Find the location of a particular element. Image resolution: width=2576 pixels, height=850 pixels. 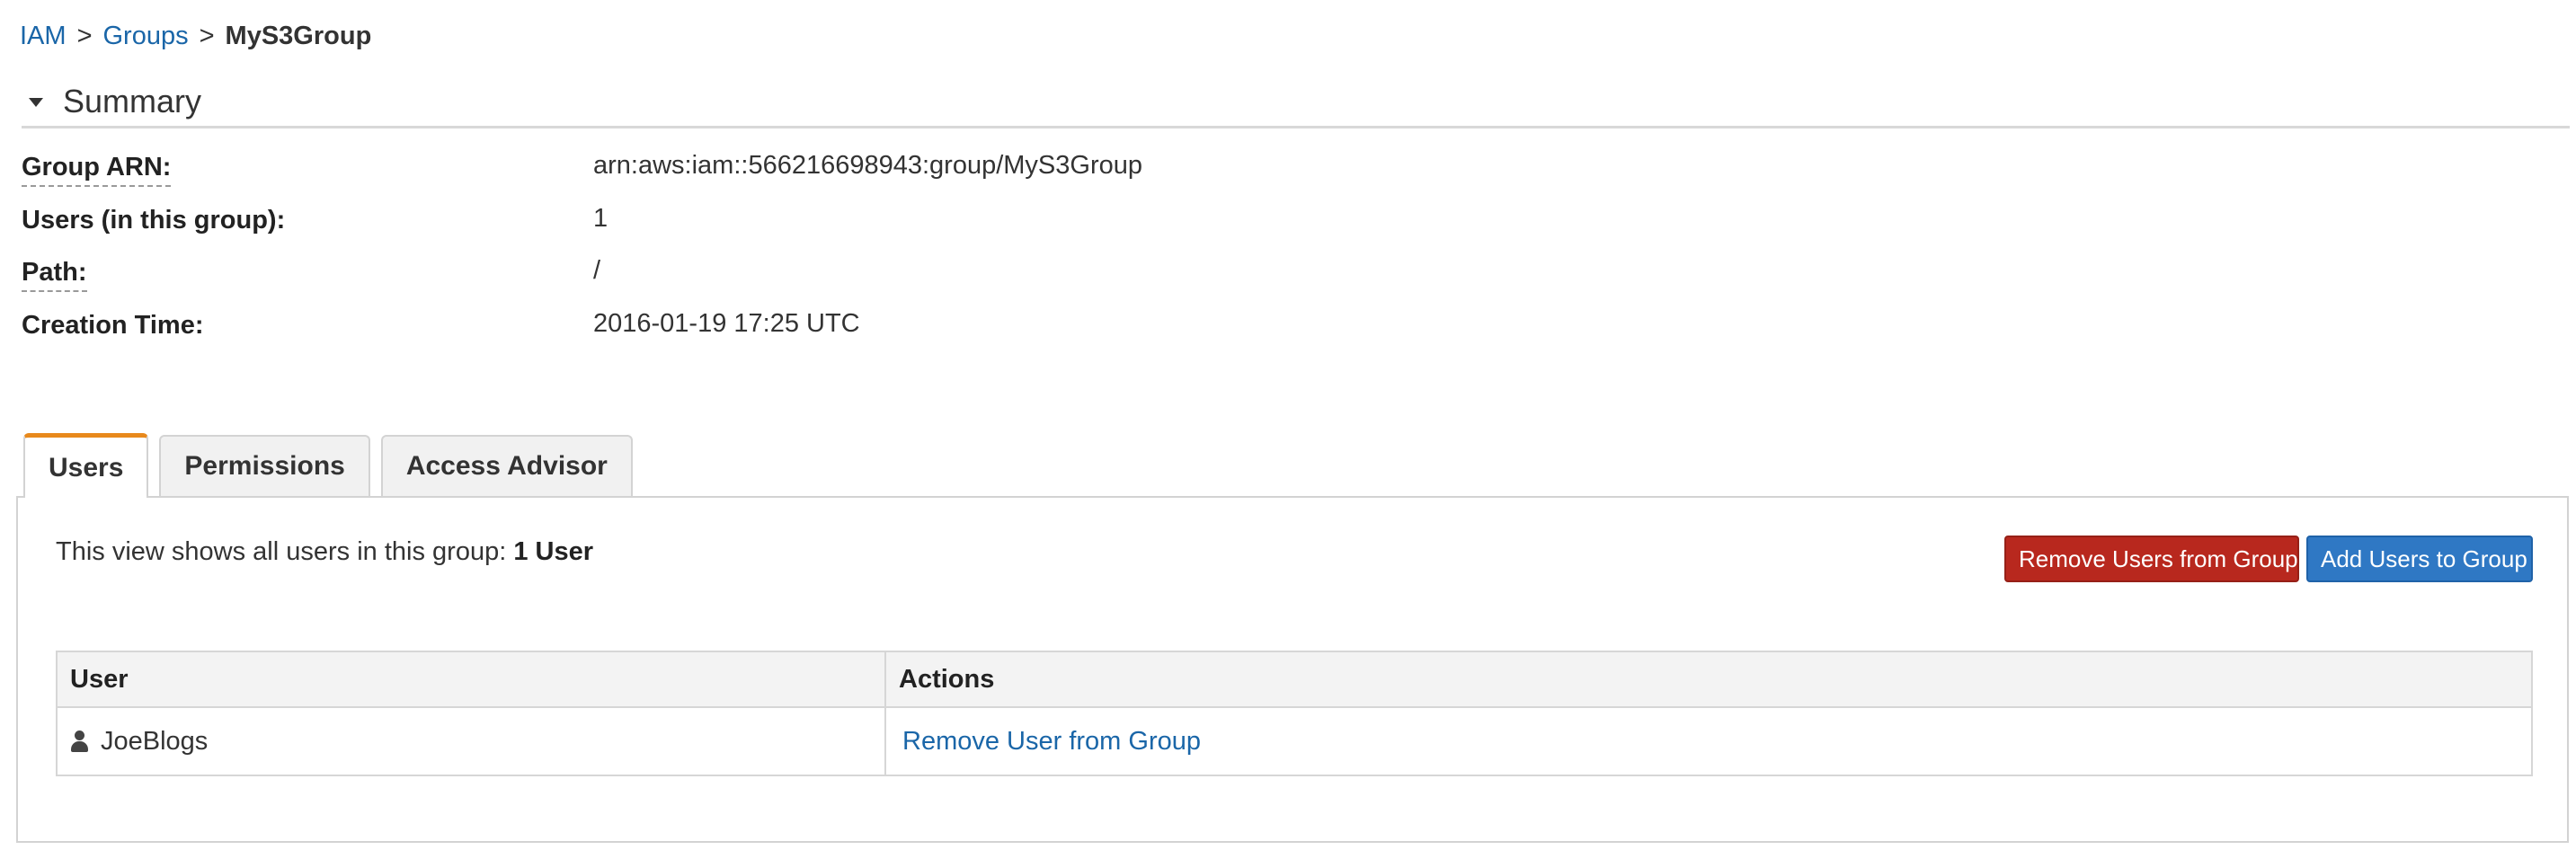

breadcrumb-groups-link: Groups is located at coordinates (146, 36).